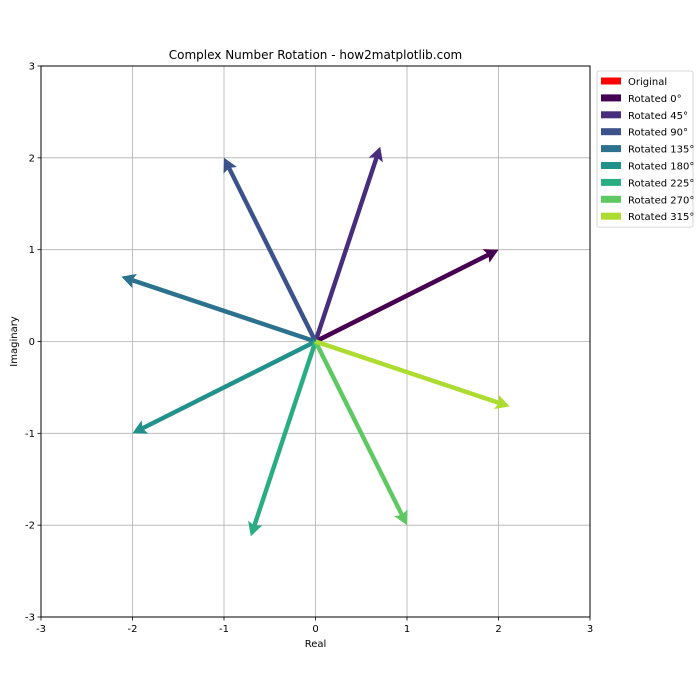  Describe the element at coordinates (658, 116) in the screenshot. I see `legend-label: Rotated 45°` at that location.